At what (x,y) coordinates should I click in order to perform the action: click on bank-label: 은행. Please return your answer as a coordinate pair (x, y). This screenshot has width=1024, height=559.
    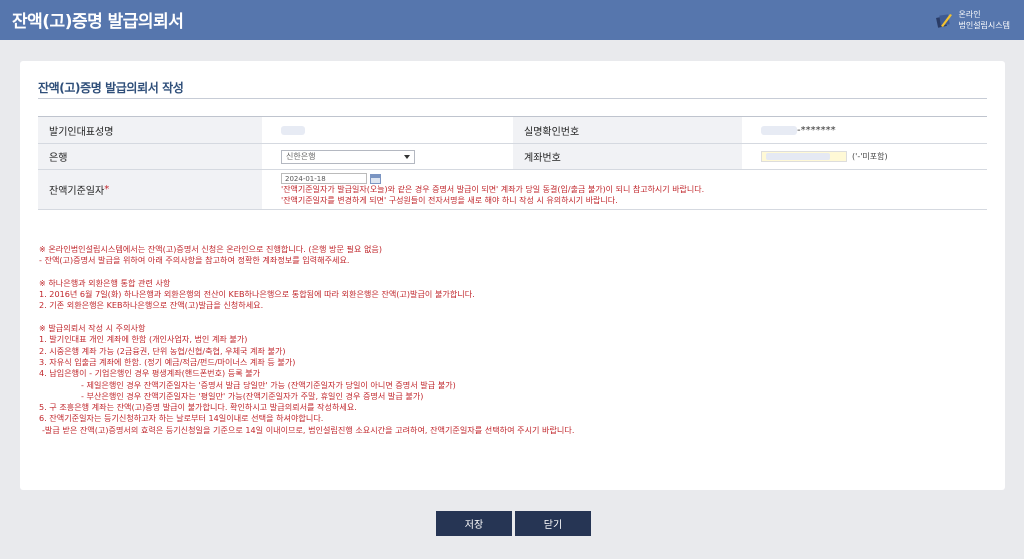
    Looking at the image, I should click on (150, 156).